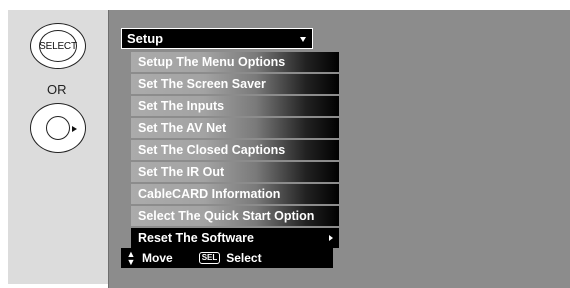  I want to click on submenu-arrow-icon, so click(331, 238).